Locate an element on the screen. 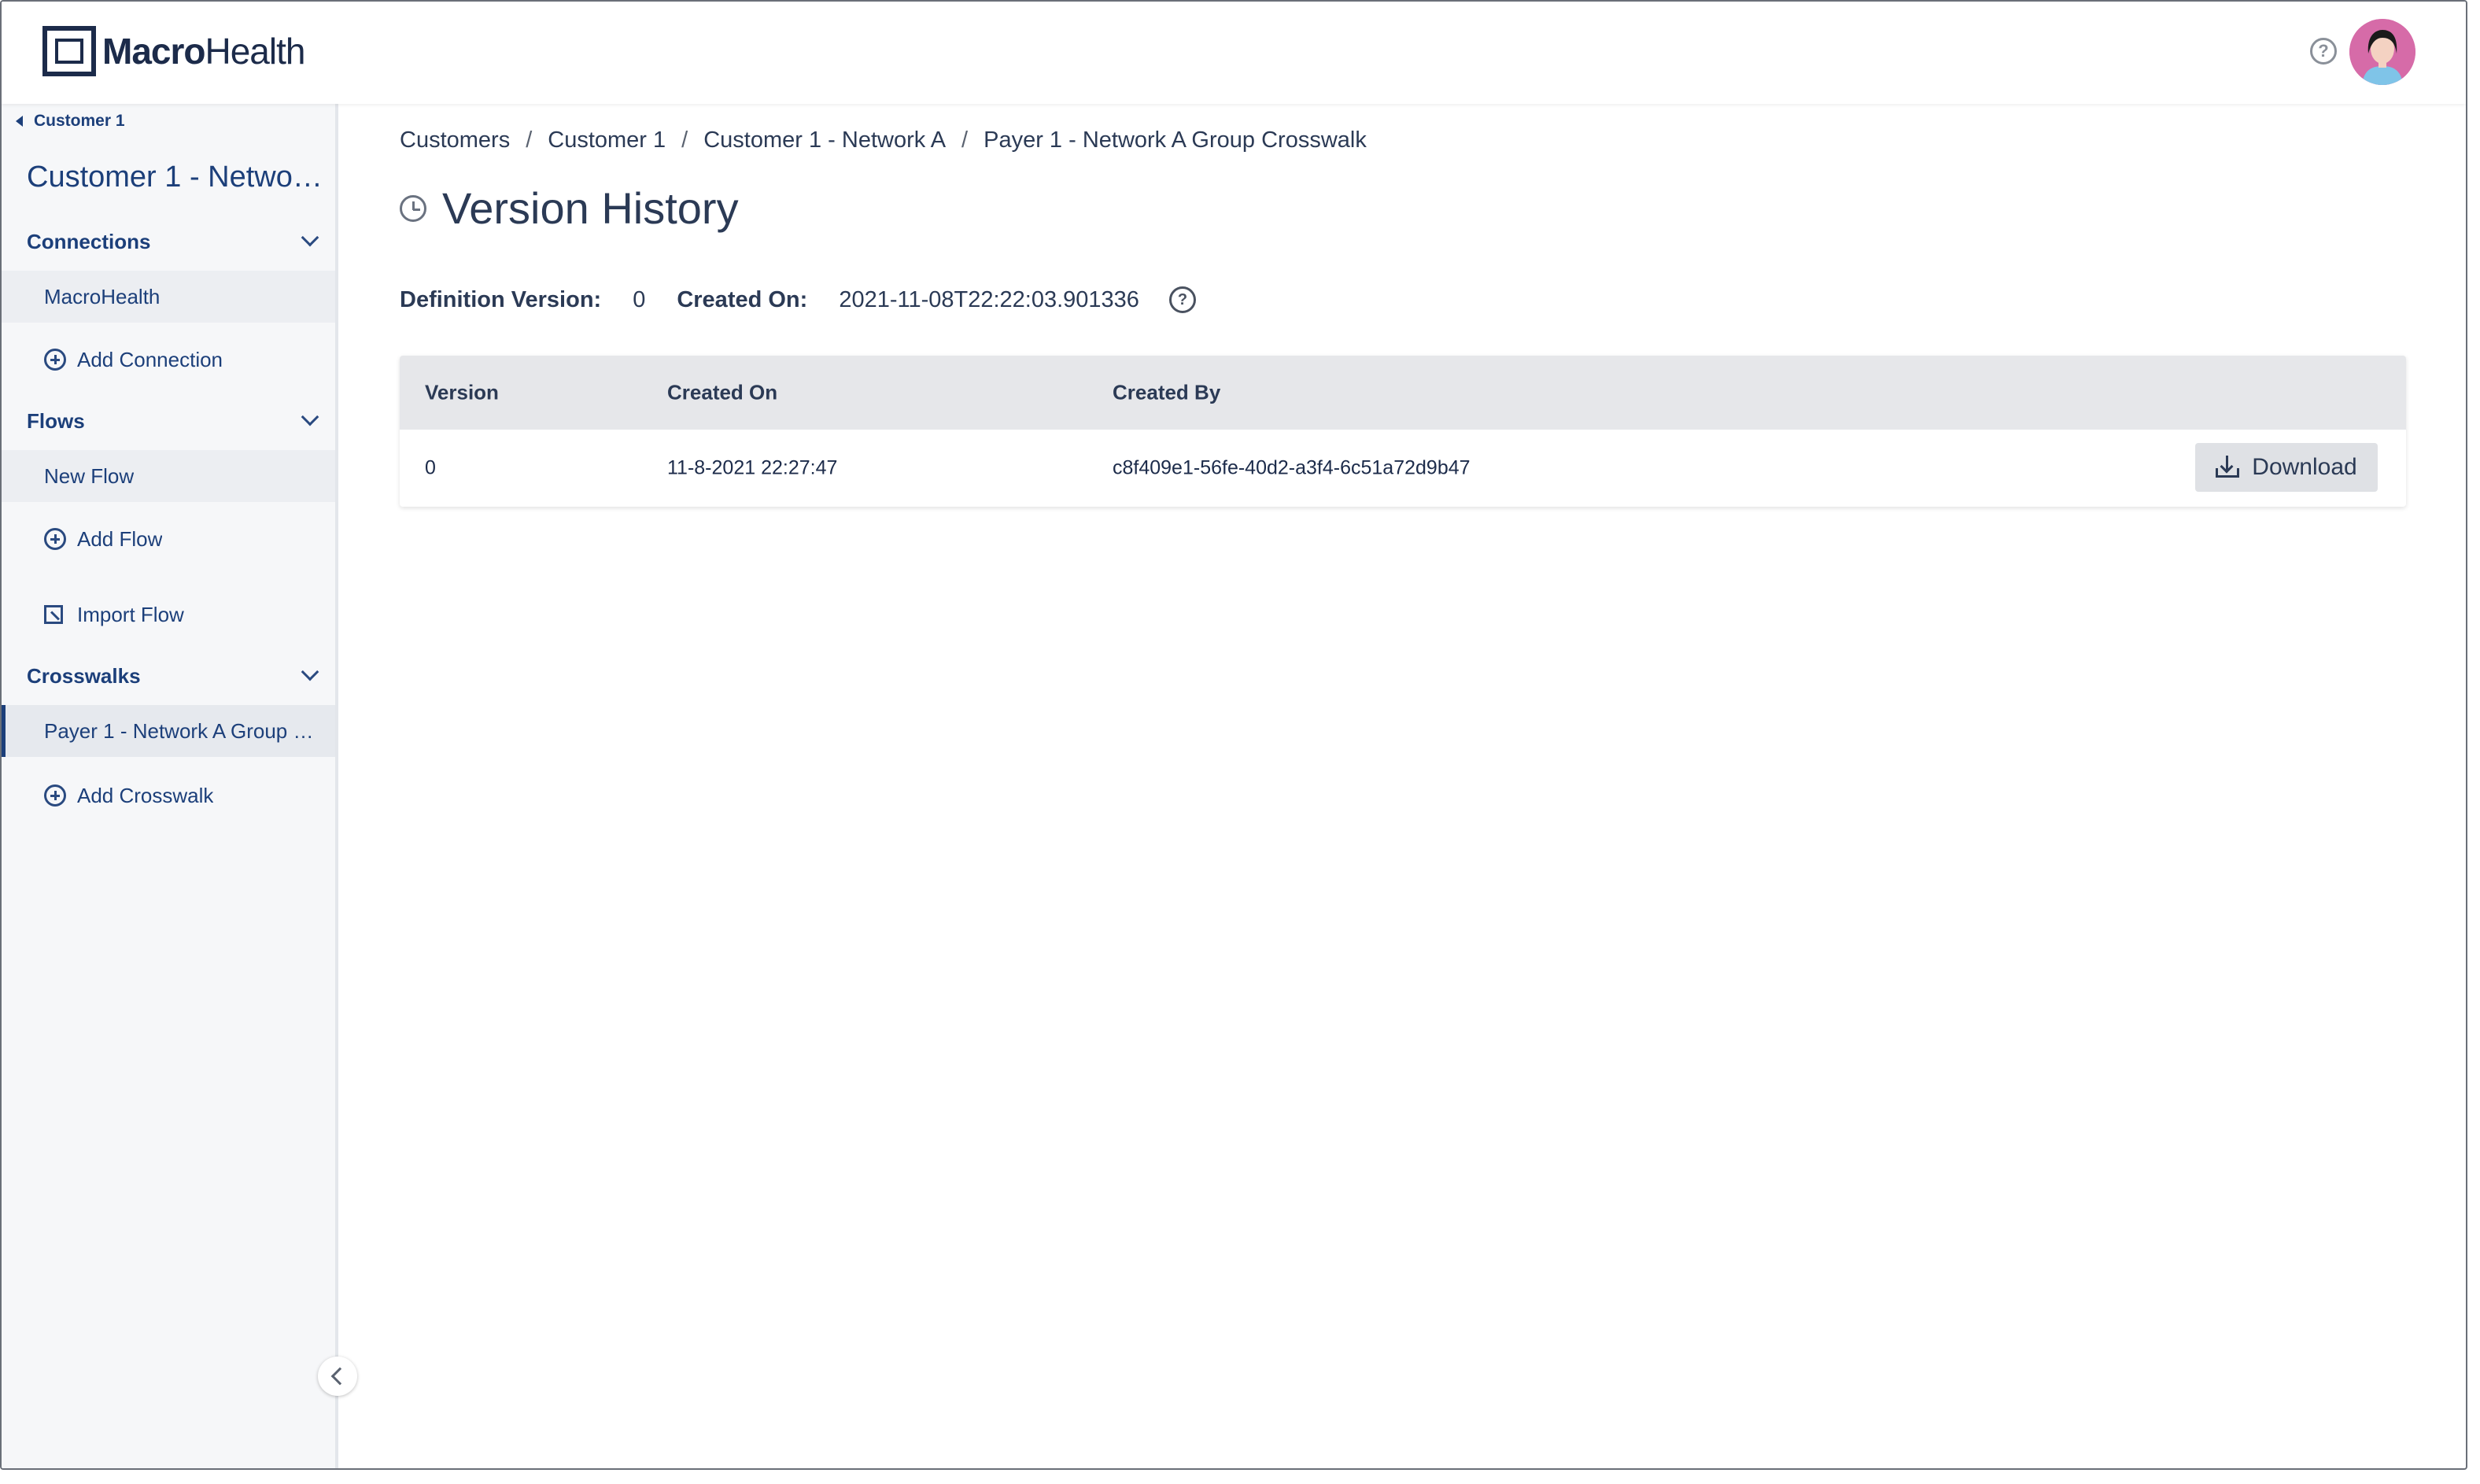 The width and height of the screenshot is (2480, 1484). section-crosswalks: Crosswalks is located at coordinates (175, 675).